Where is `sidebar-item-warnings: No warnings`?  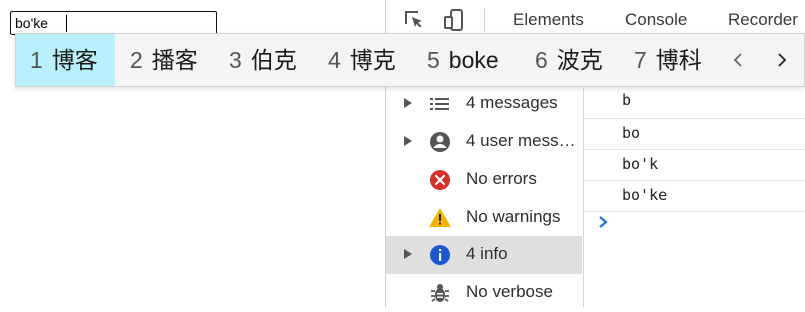 sidebar-item-warnings: No warnings is located at coordinates (484, 218).